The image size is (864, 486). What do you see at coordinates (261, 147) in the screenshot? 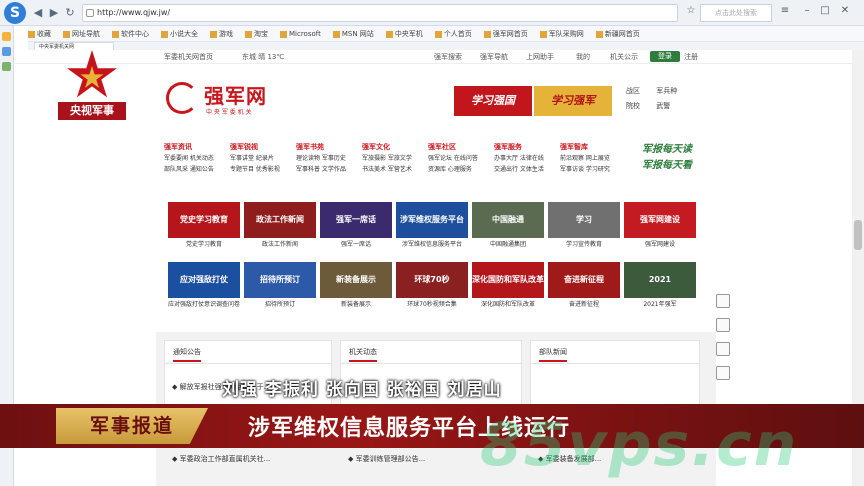
I see `menu-heading: 强军锐视` at bounding box center [261, 147].